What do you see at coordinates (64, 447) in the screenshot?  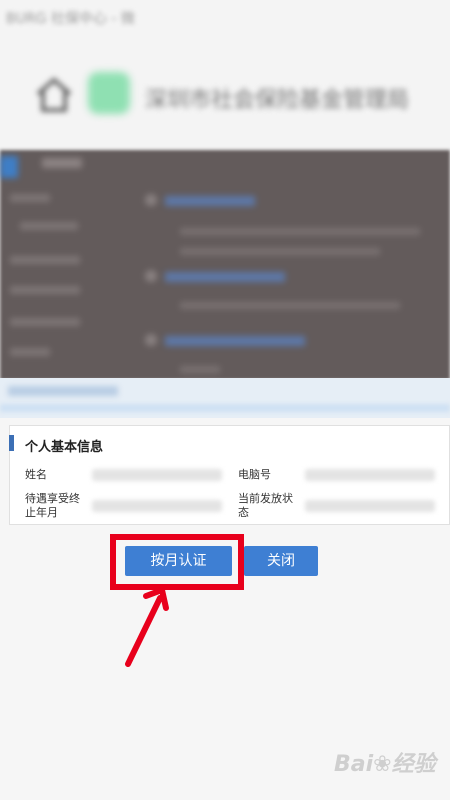 I see `panel-title: 个人基本信息` at bounding box center [64, 447].